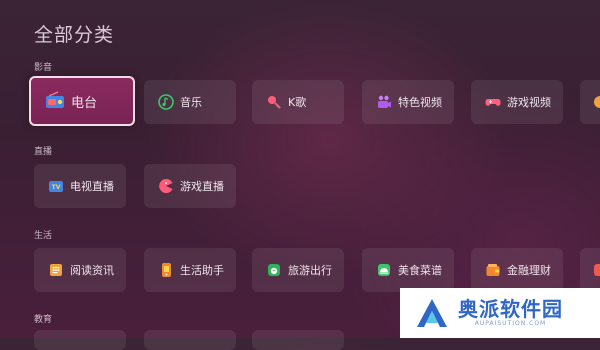  Describe the element at coordinates (166, 186) in the screenshot. I see `pacman-icon` at that location.